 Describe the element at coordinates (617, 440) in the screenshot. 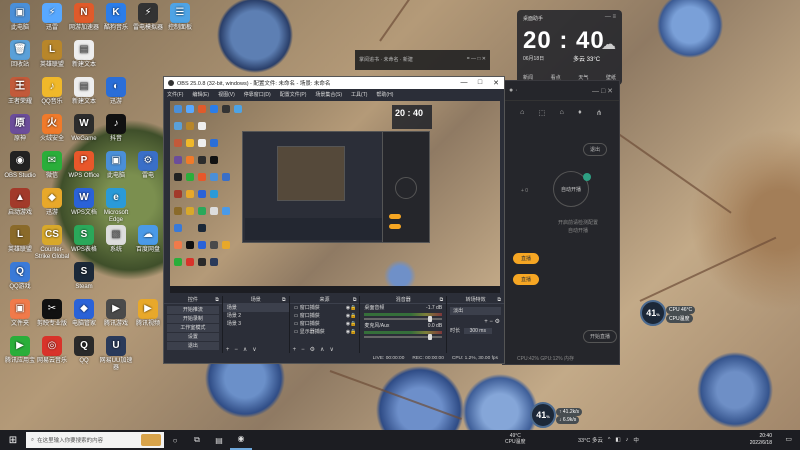

I see `network-icon: ◧` at that location.